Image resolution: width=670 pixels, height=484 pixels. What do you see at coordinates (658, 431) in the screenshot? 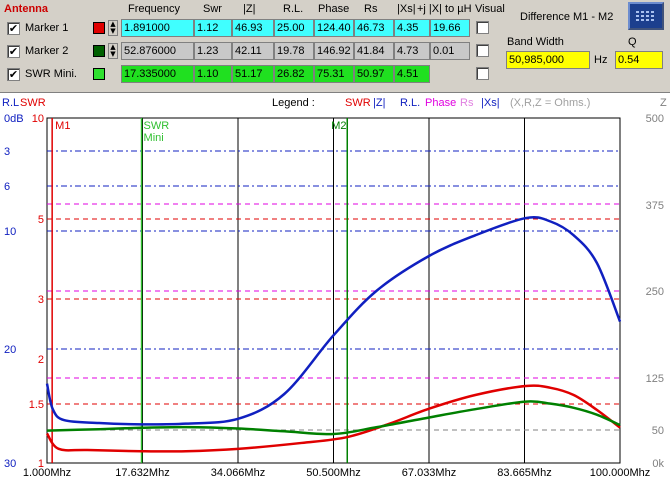
I see `z-tick-label: 50` at bounding box center [658, 431].